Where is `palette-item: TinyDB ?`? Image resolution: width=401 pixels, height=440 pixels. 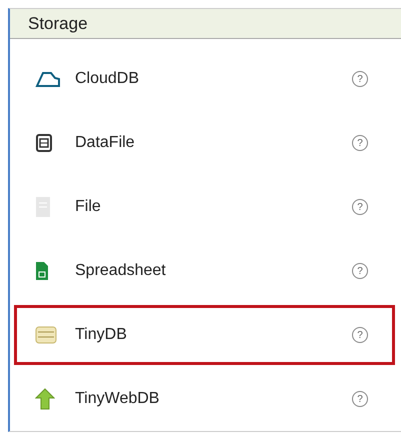
palette-item: TinyDB ? is located at coordinates (204, 335).